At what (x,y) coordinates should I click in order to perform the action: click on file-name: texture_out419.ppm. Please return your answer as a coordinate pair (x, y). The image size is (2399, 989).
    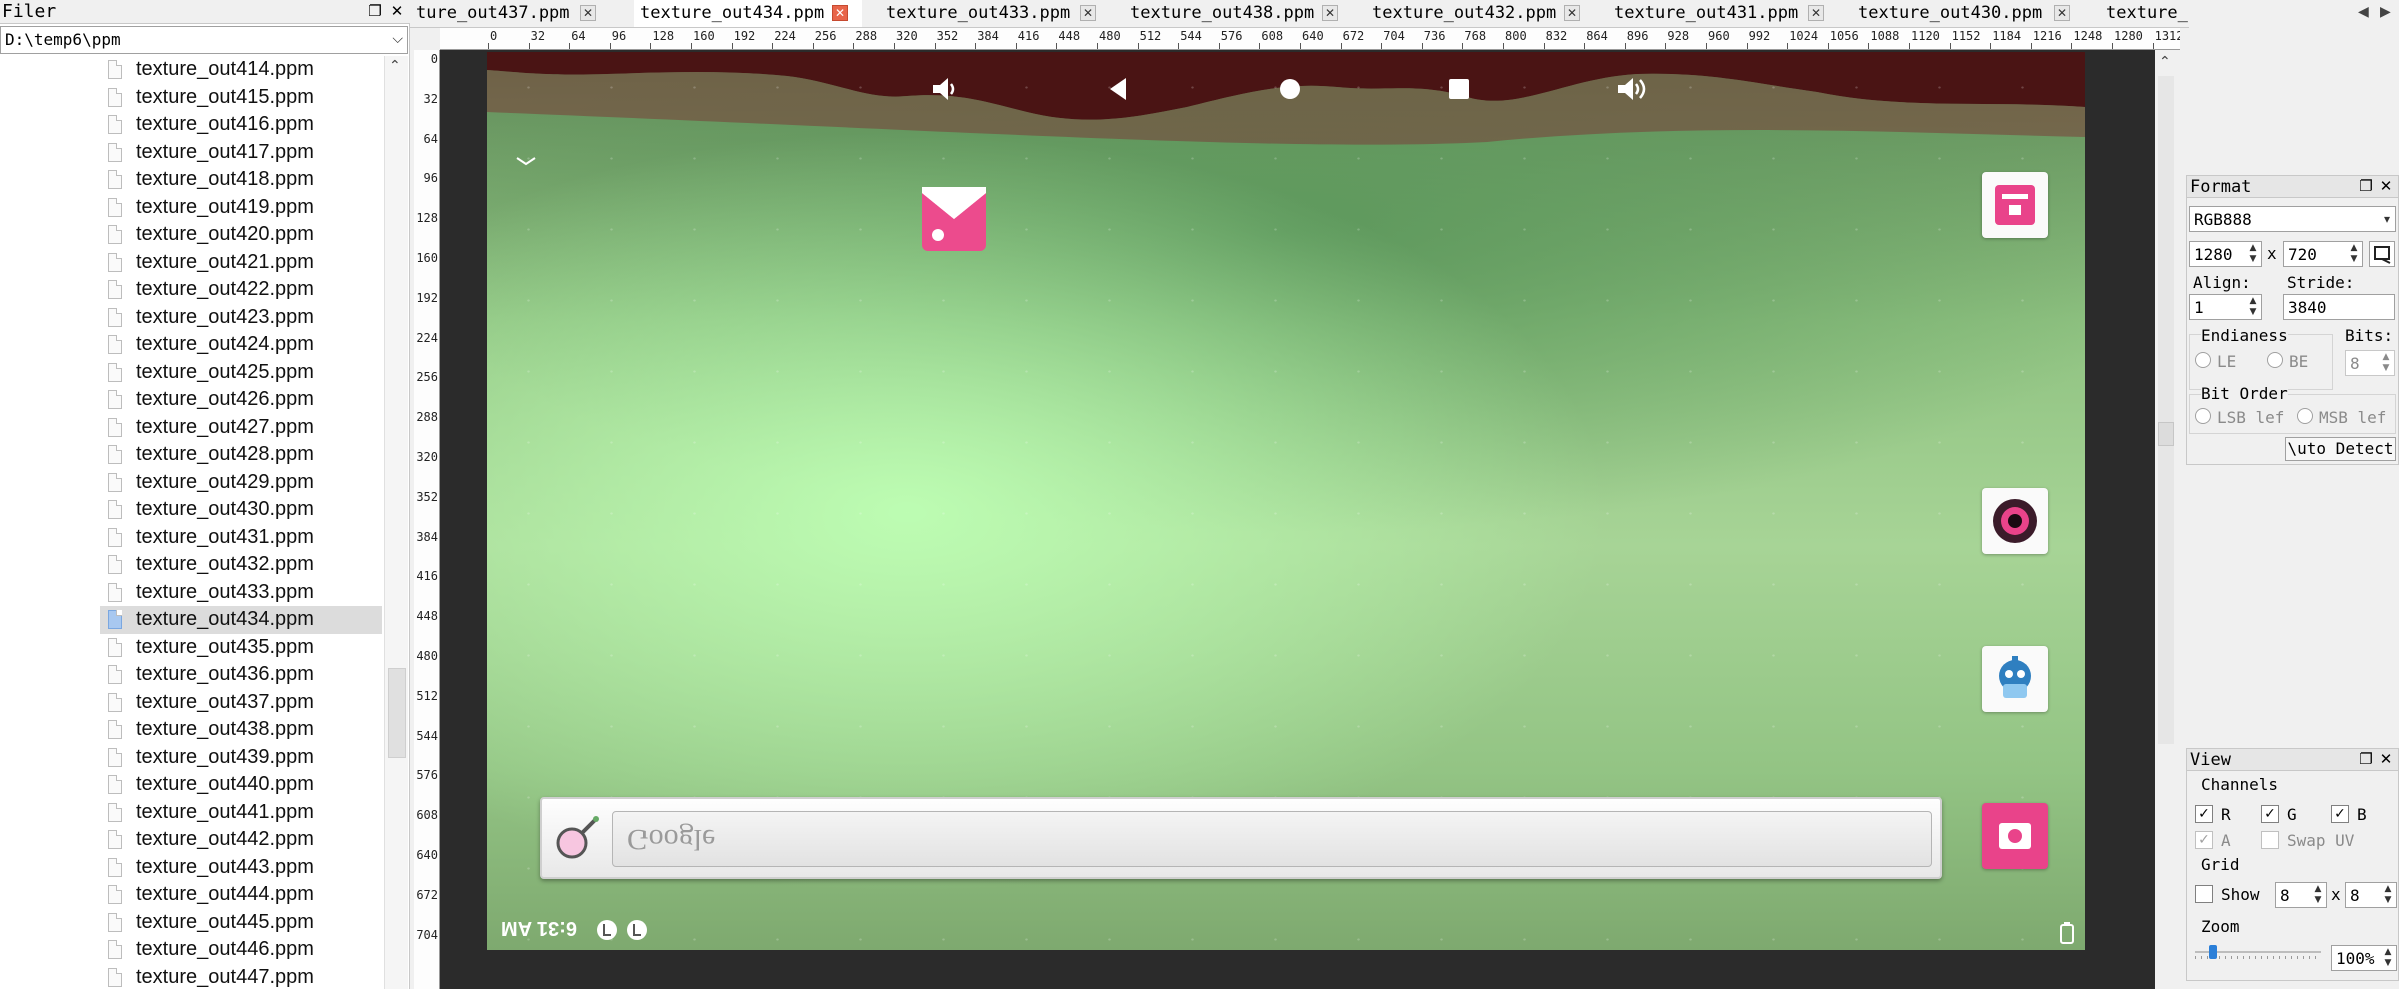
    Looking at the image, I should click on (225, 206).